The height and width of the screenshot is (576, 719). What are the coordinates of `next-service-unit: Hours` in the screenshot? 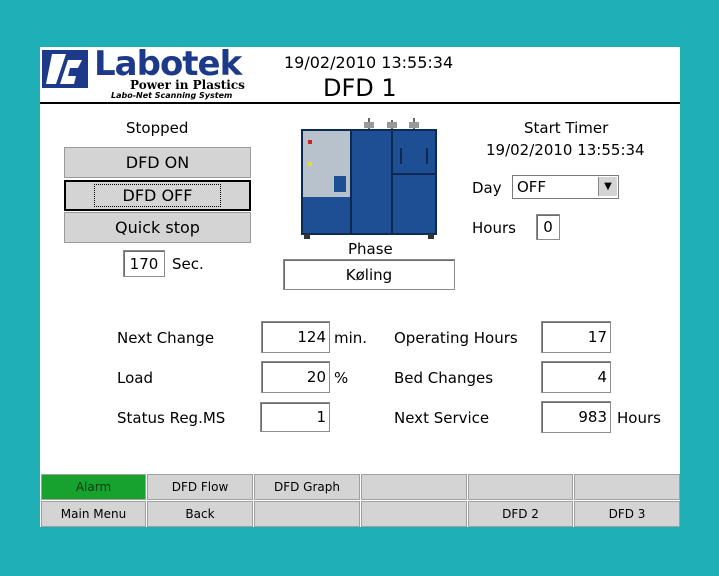 It's located at (639, 418).